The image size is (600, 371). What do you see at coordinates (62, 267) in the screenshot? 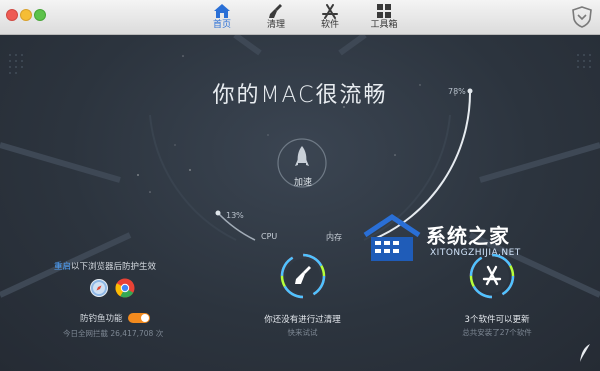
I see `restart-link: 重启` at bounding box center [62, 267].